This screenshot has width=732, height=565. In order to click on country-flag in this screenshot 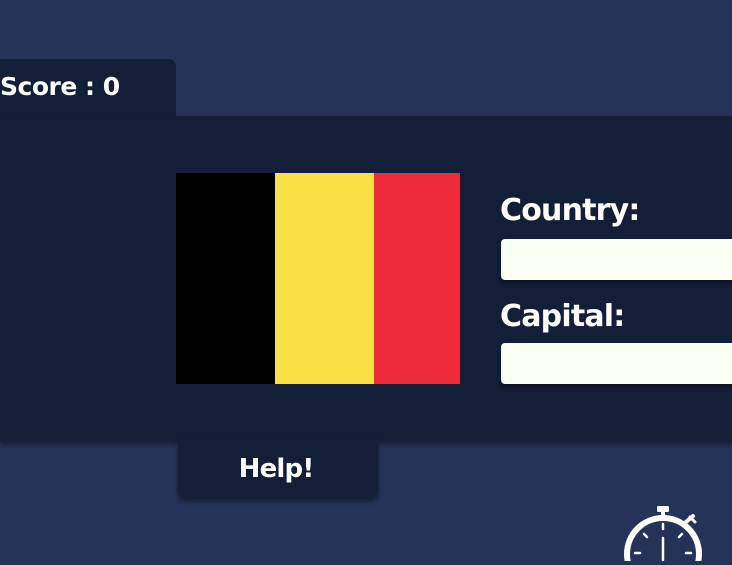, I will do `click(318, 278)`.